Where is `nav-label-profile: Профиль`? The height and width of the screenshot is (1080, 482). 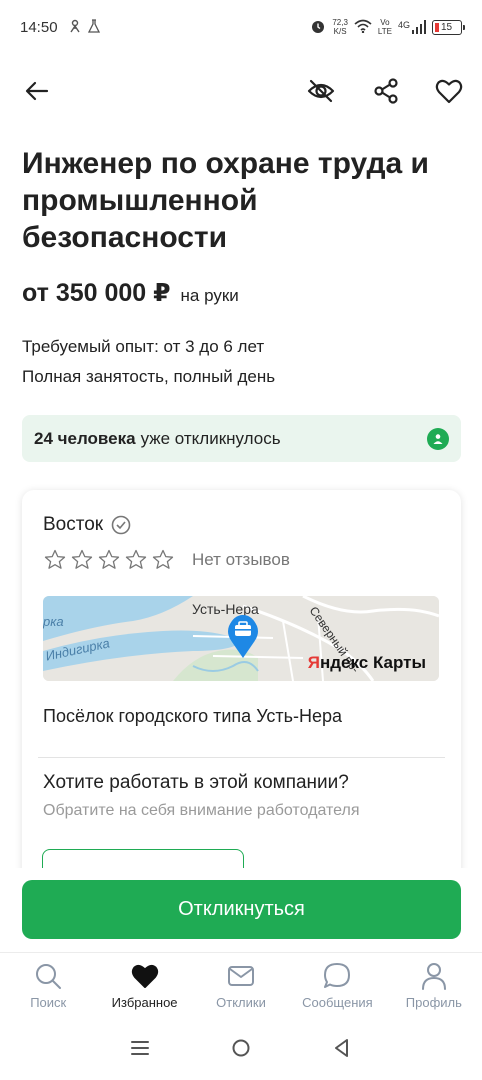 nav-label-profile: Профиль is located at coordinates (433, 1002).